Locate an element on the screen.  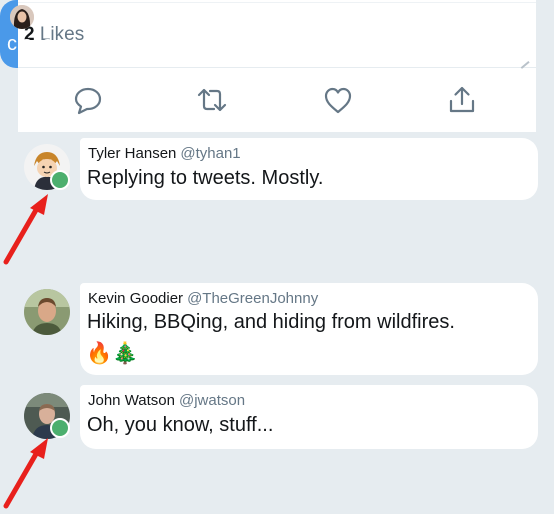
reply-button is located at coordinates (88, 100).